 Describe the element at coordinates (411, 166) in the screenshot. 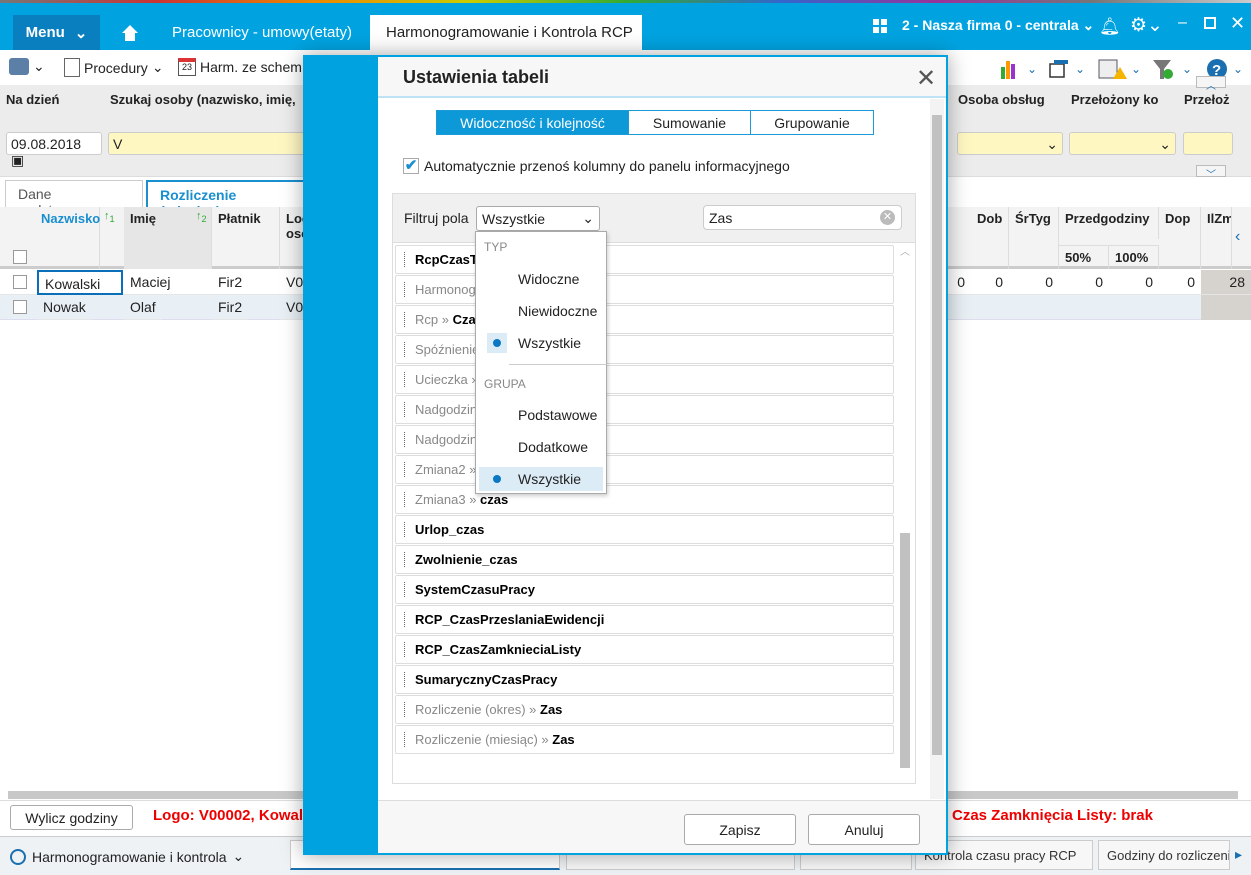

I see `auto-move-checkbox: ✔` at that location.